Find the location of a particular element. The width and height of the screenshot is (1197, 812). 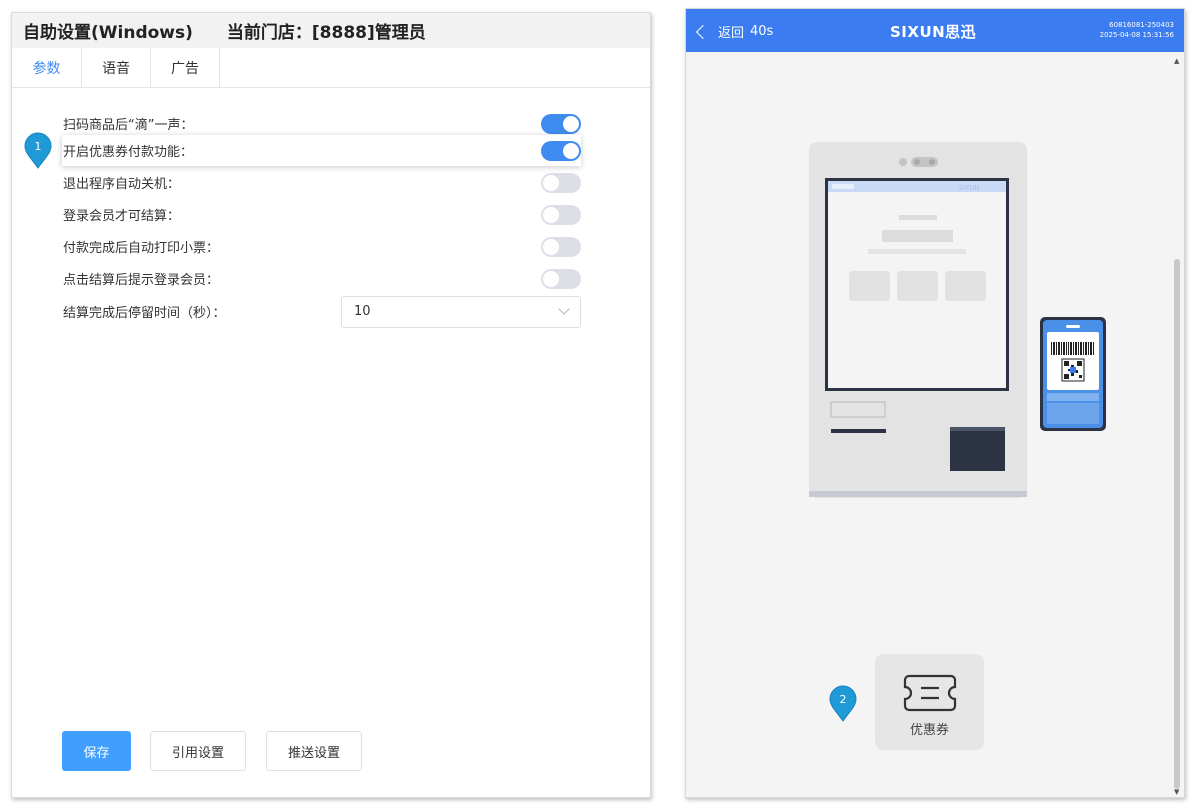

scan-beep-toggle is located at coordinates (561, 123).